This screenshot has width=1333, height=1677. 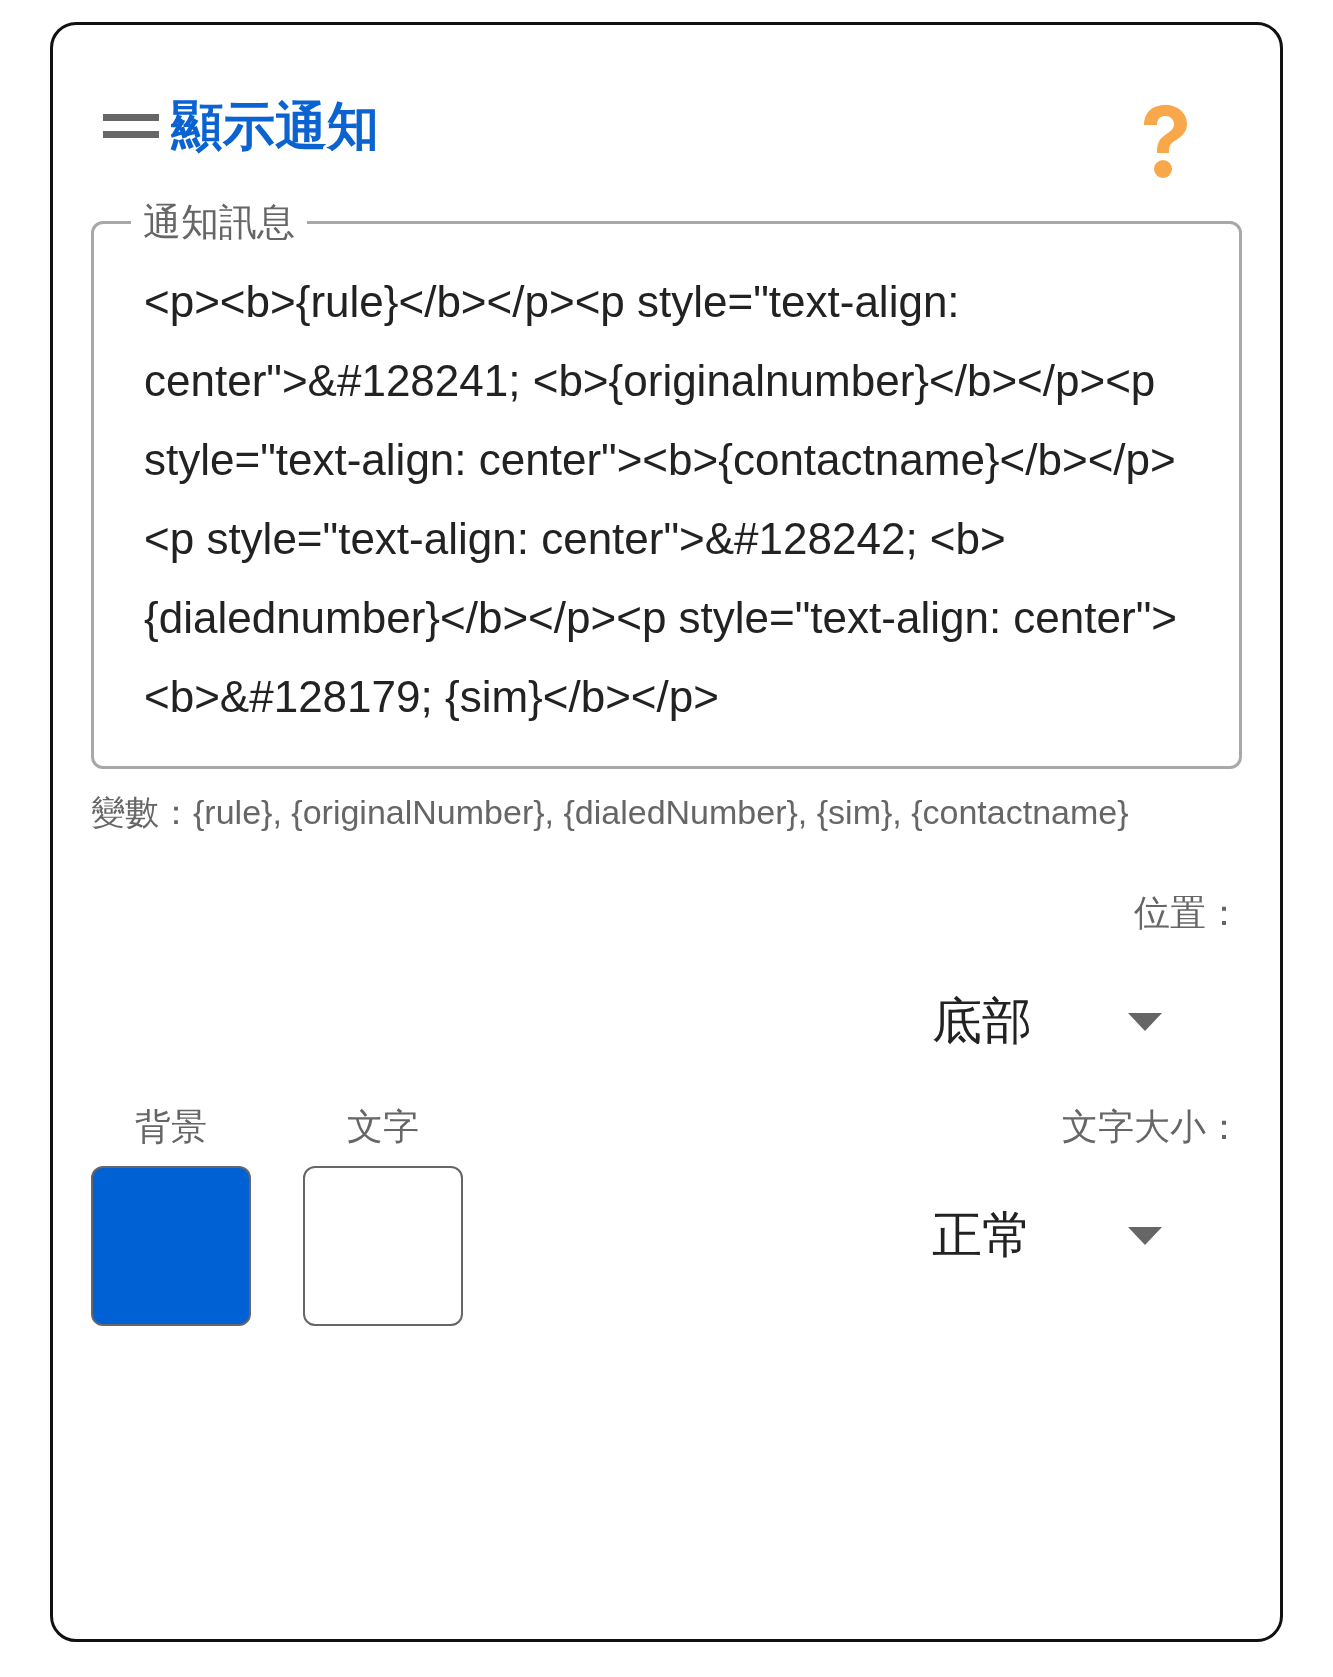 What do you see at coordinates (1188, 913) in the screenshot?
I see `position-label: 位置：` at bounding box center [1188, 913].